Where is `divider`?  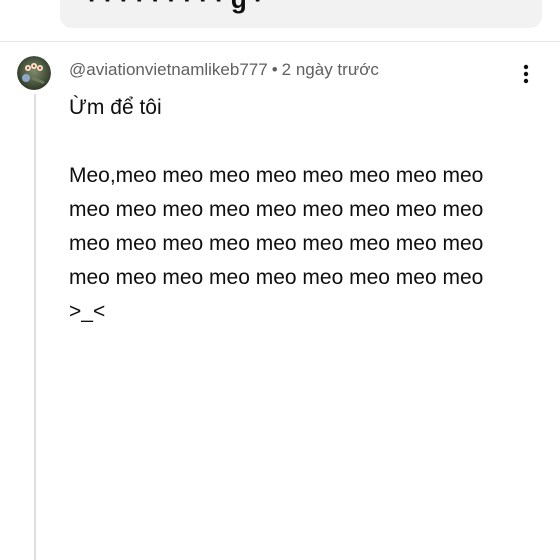
divider is located at coordinates (280, 41).